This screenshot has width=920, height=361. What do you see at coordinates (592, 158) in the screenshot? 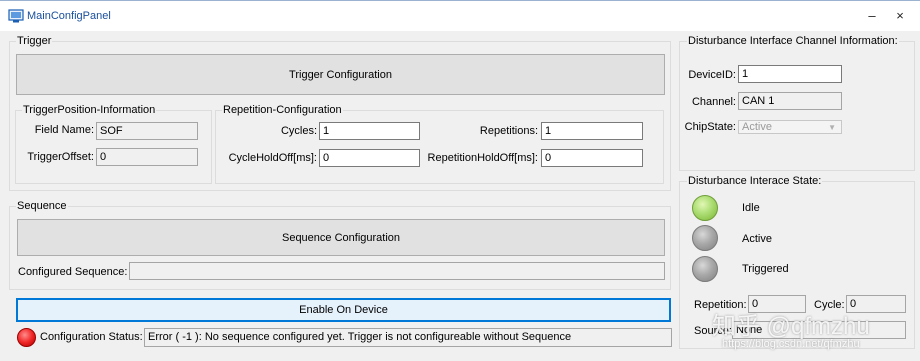
I see `repetition-holdoff-input: 0` at bounding box center [592, 158].